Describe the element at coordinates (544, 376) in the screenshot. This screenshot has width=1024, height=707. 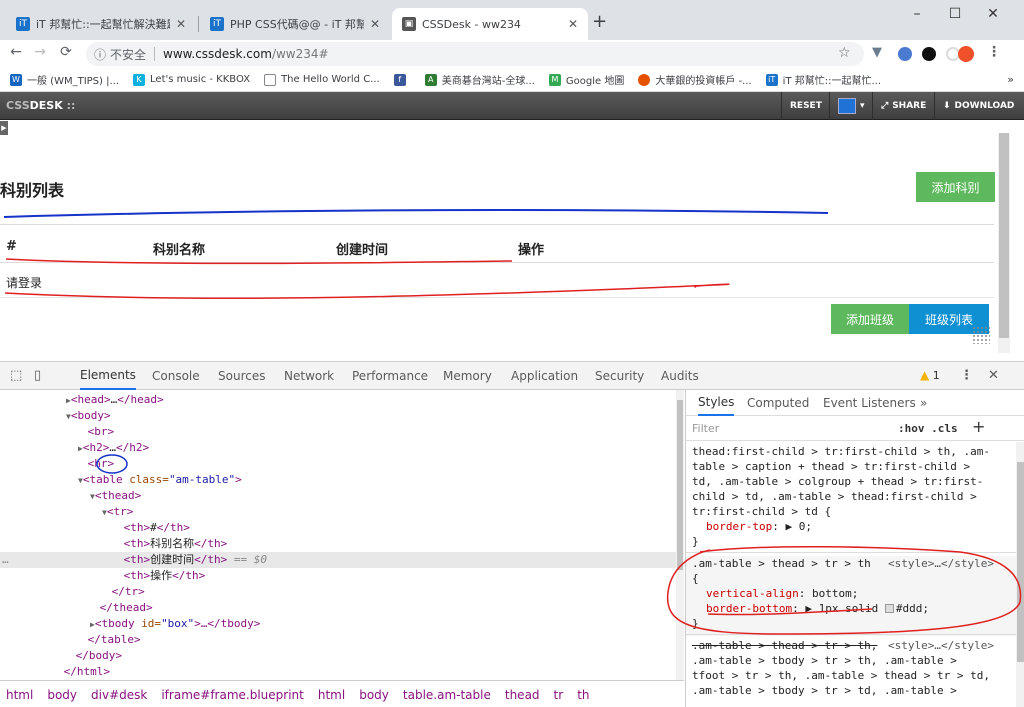
I see `tab-application: Application` at that location.